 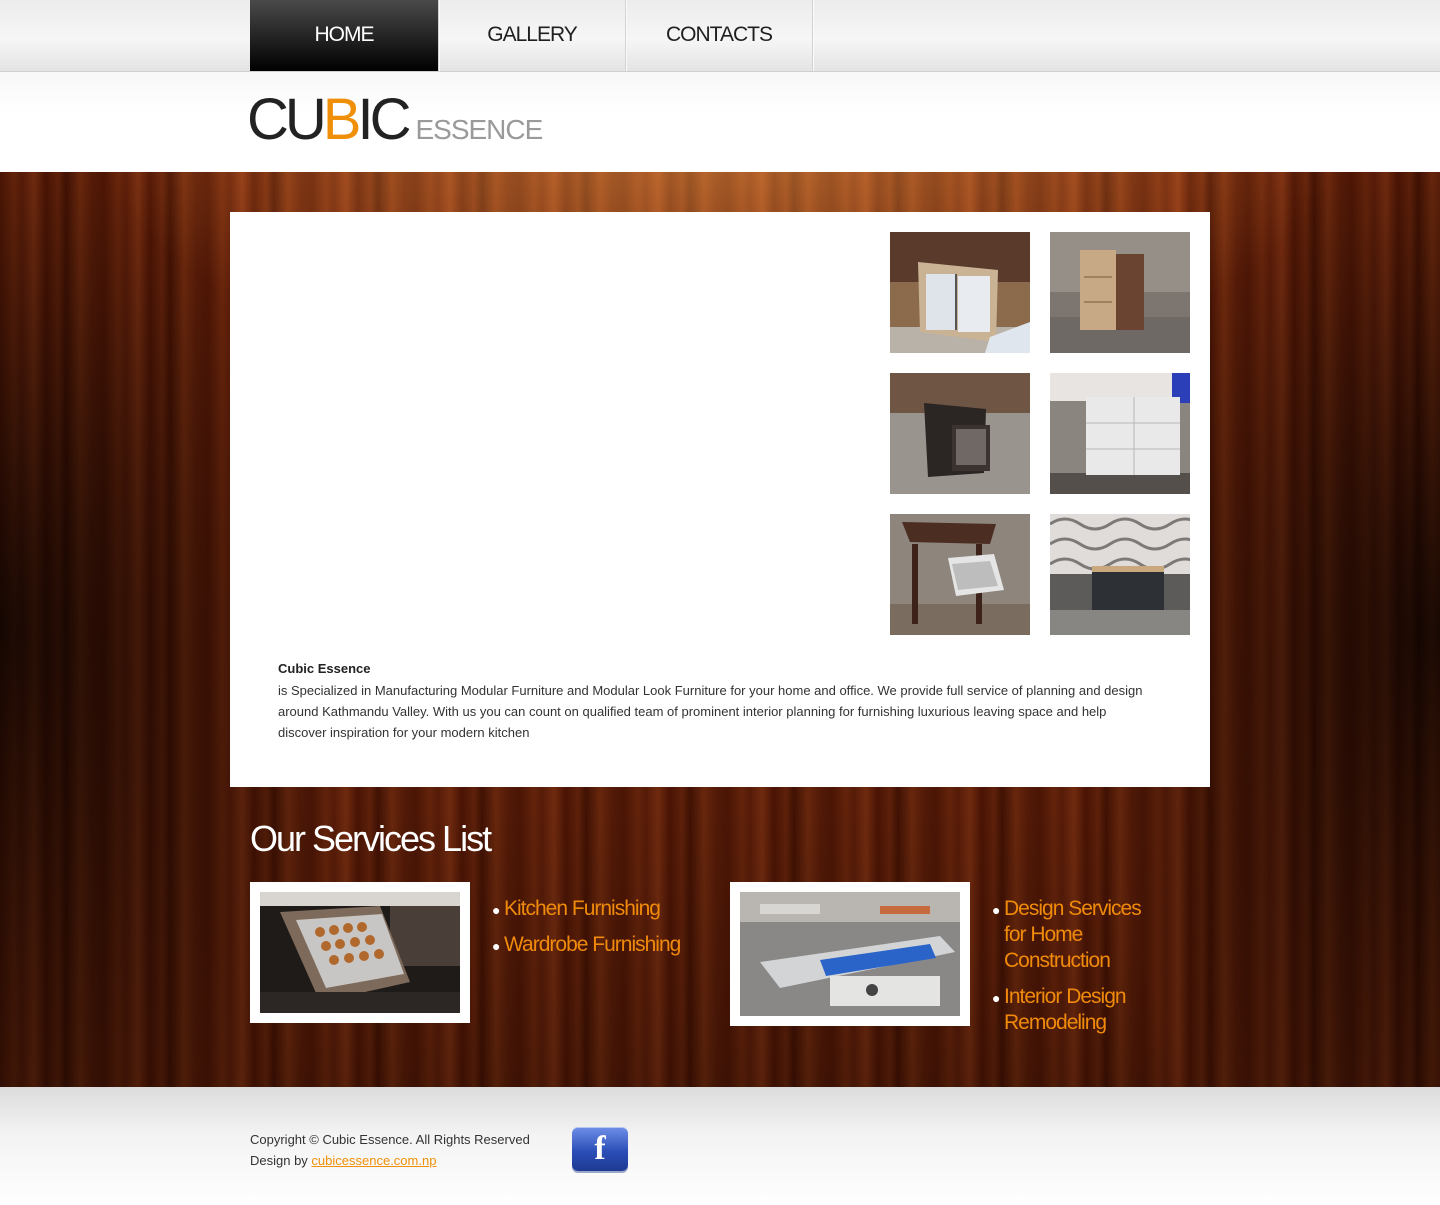 What do you see at coordinates (373, 1160) in the screenshot?
I see `designer-link: cubicessence.com.np` at bounding box center [373, 1160].